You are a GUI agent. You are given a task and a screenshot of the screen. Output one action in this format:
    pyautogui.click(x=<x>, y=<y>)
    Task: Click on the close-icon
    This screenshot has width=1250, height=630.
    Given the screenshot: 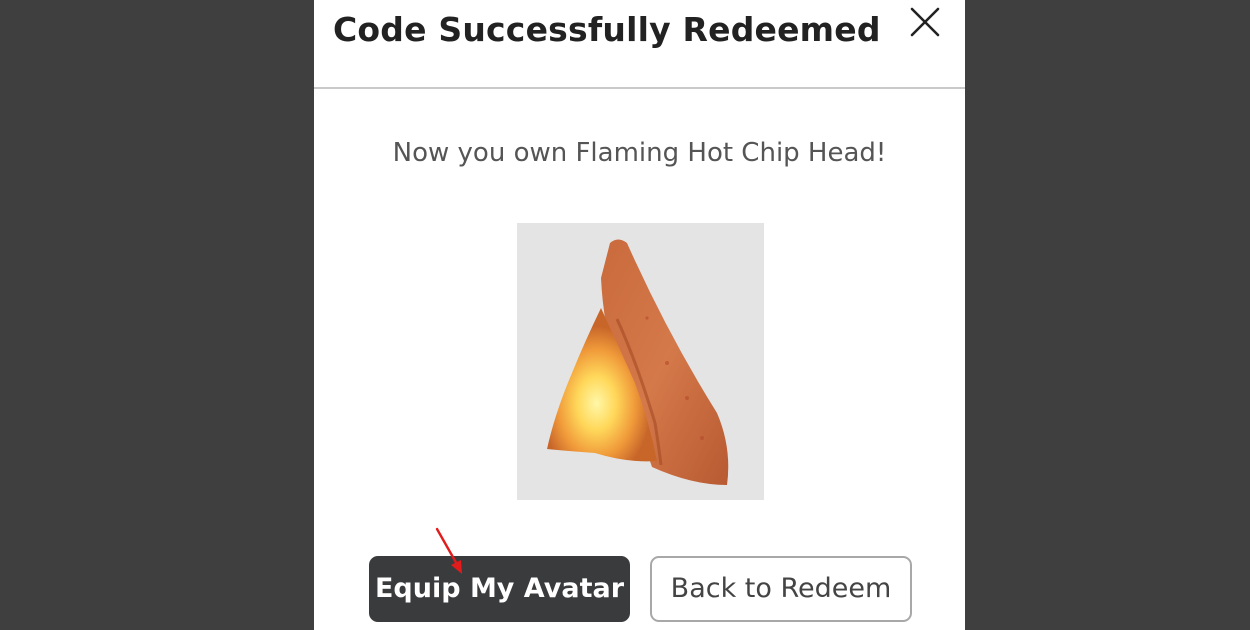 What is the action you would take?
    pyautogui.click(x=925, y=22)
    